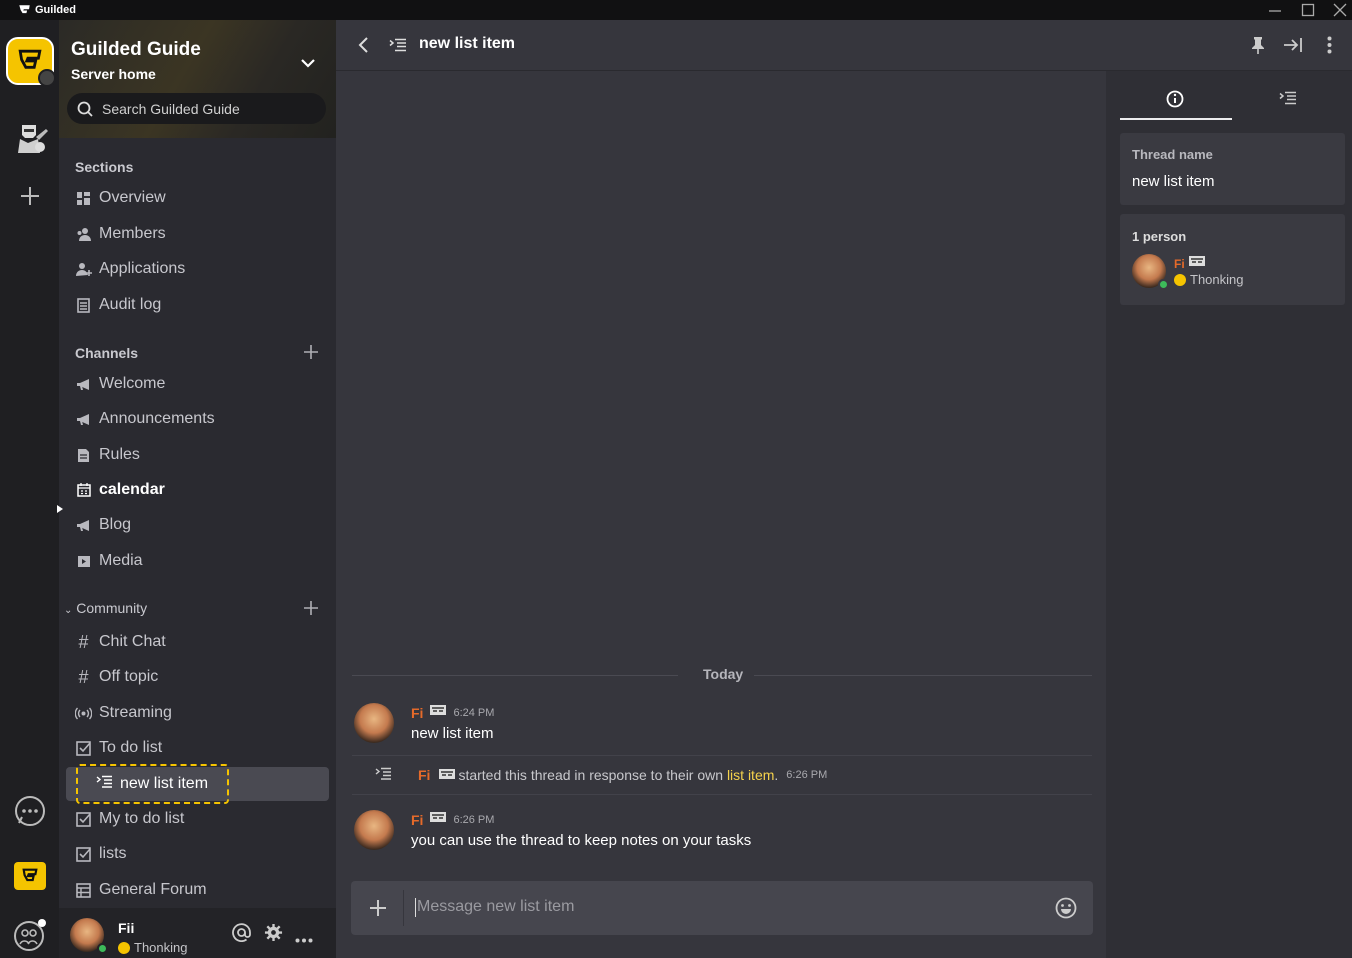 The height and width of the screenshot is (958, 1352). Describe the element at coordinates (103, 525) in the screenshot. I see `sidebar-item-blog: Blog` at that location.